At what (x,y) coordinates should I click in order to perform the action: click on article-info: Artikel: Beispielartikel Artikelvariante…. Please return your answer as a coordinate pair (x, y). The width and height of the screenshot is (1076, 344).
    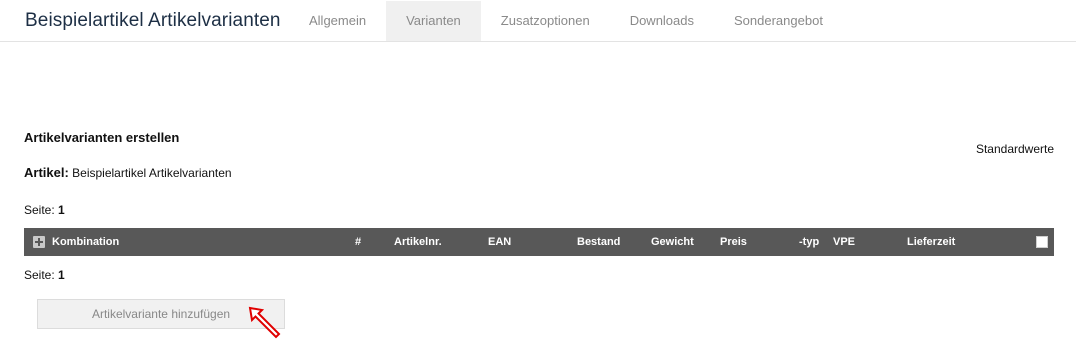
    Looking at the image, I should click on (128, 172).